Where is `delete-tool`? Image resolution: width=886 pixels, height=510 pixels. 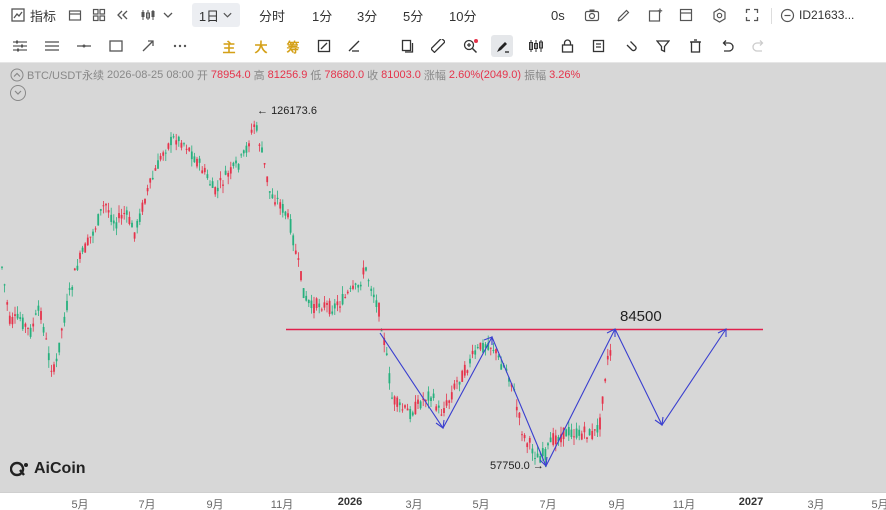
delete-tool is located at coordinates (695, 46).